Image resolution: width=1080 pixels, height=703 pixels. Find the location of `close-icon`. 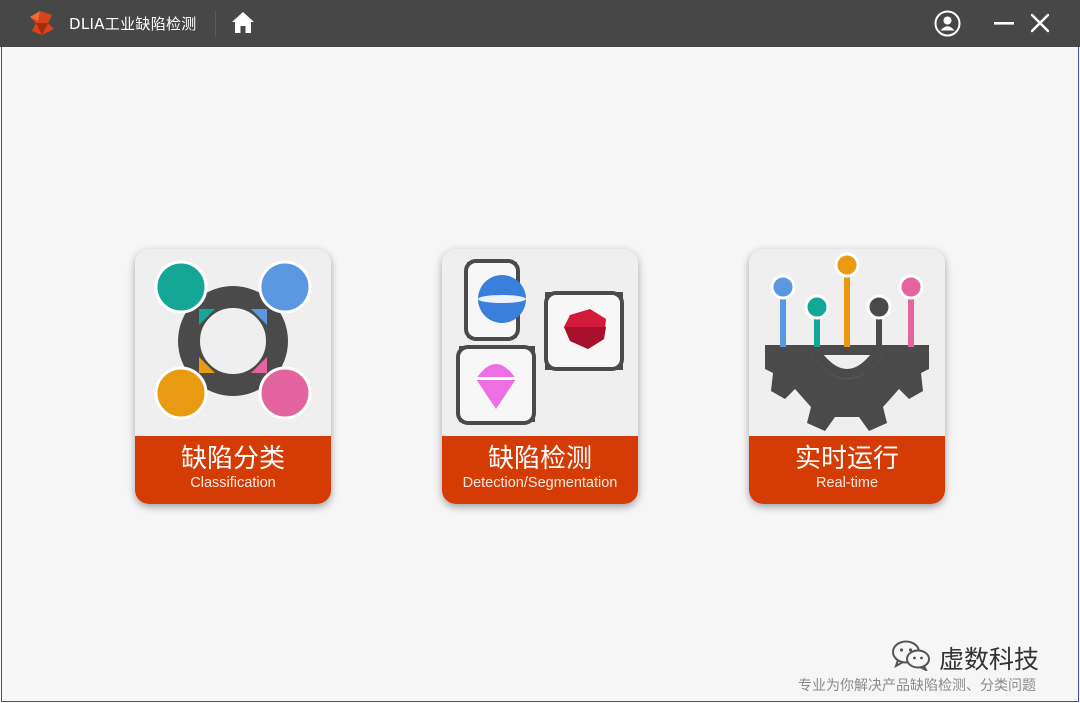

close-icon is located at coordinates (1040, 23).